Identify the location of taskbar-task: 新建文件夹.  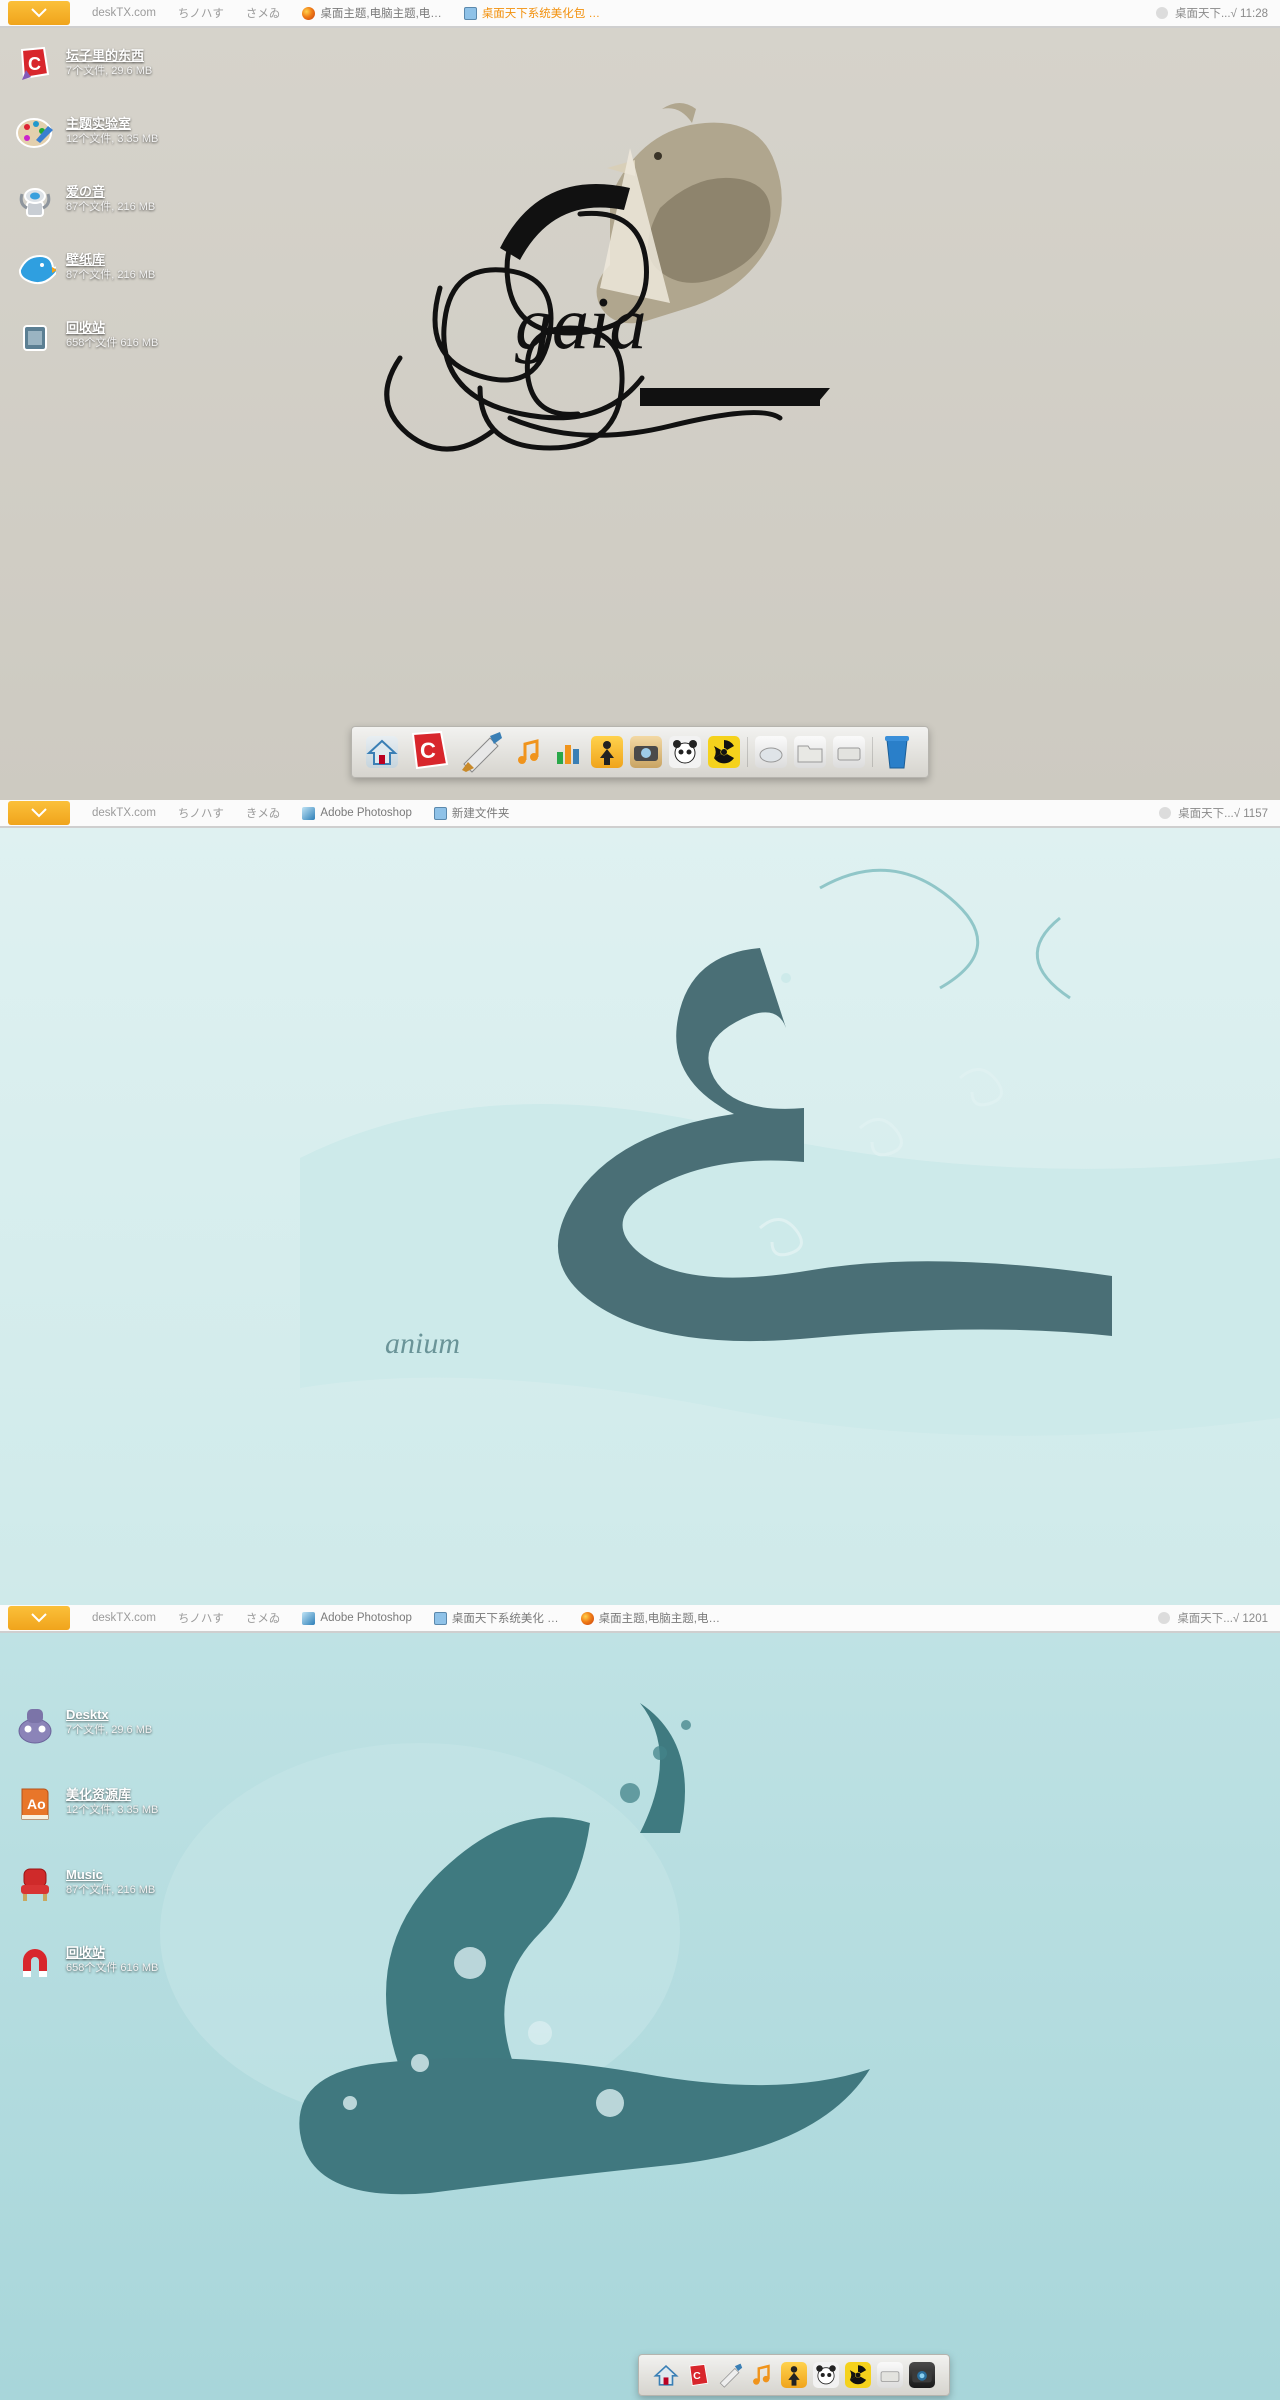
(471, 813).